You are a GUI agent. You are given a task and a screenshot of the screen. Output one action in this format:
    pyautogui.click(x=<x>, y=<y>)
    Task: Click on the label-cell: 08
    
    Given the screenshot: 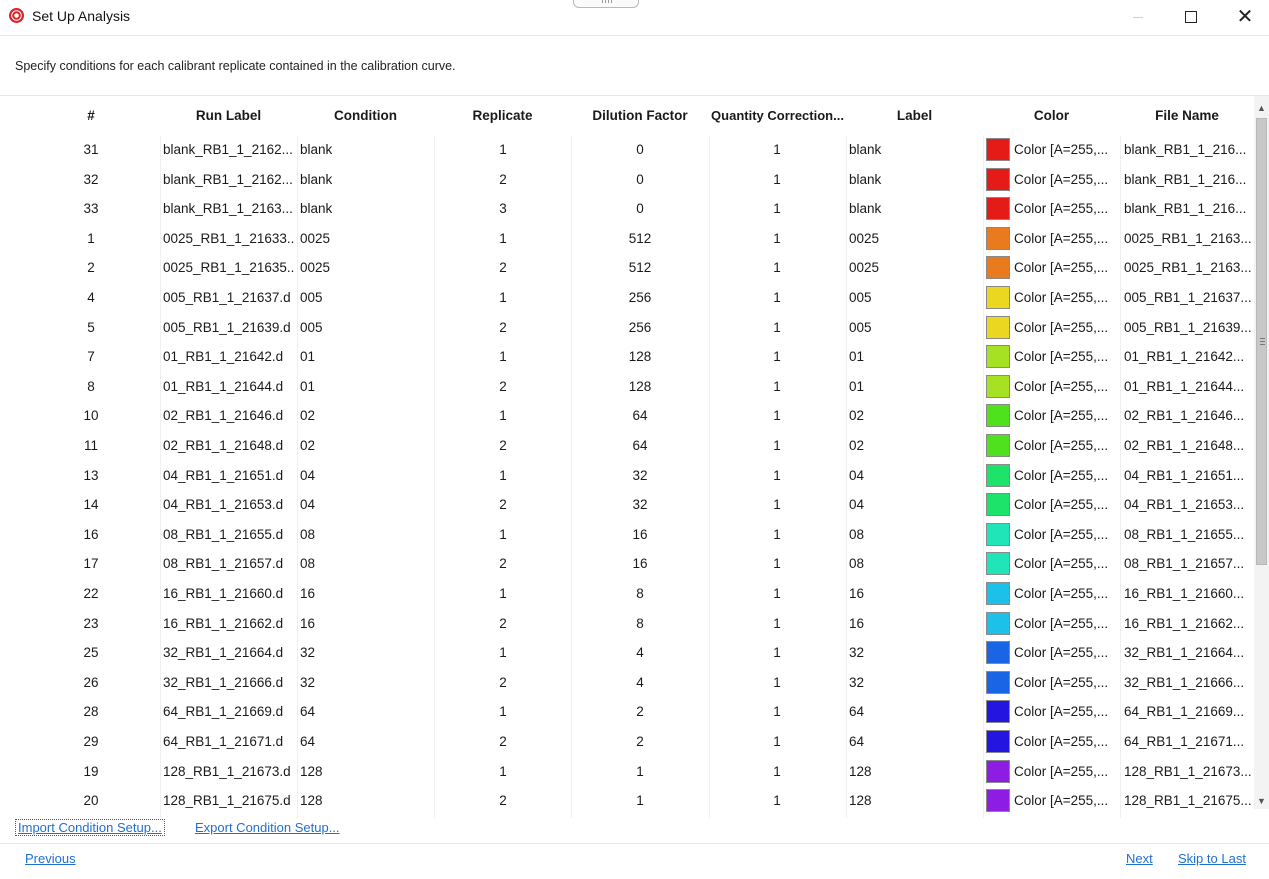 What is the action you would take?
    pyautogui.click(x=915, y=535)
    